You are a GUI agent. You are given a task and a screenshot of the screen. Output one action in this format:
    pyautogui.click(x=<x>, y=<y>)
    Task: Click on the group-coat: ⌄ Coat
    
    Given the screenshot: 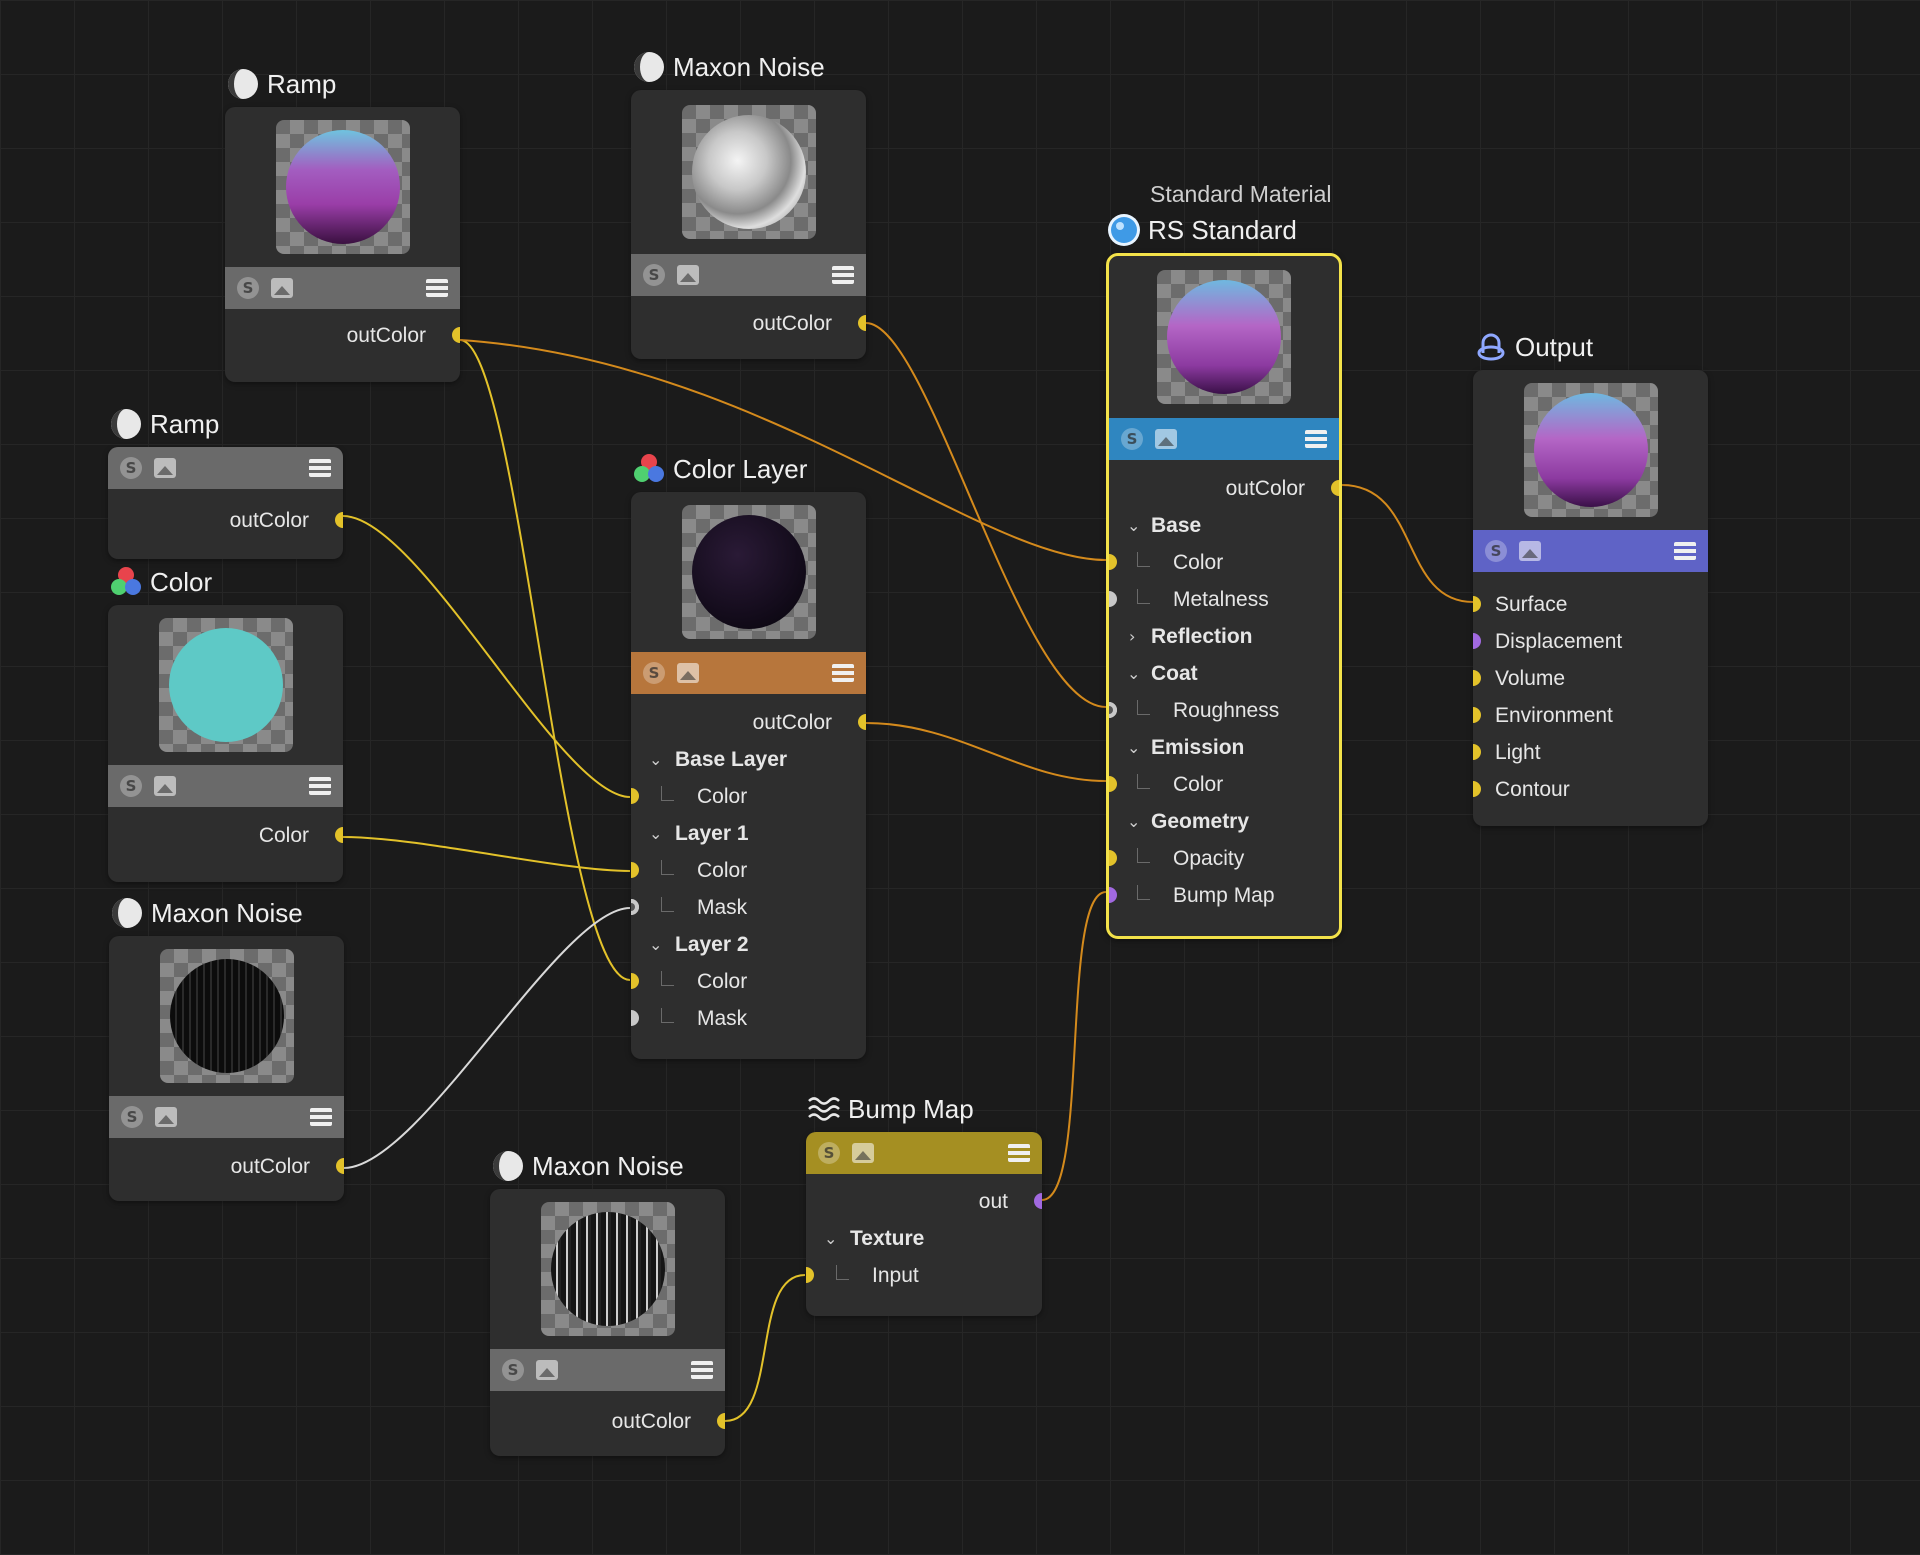 What is the action you would take?
    pyautogui.click(x=1224, y=673)
    